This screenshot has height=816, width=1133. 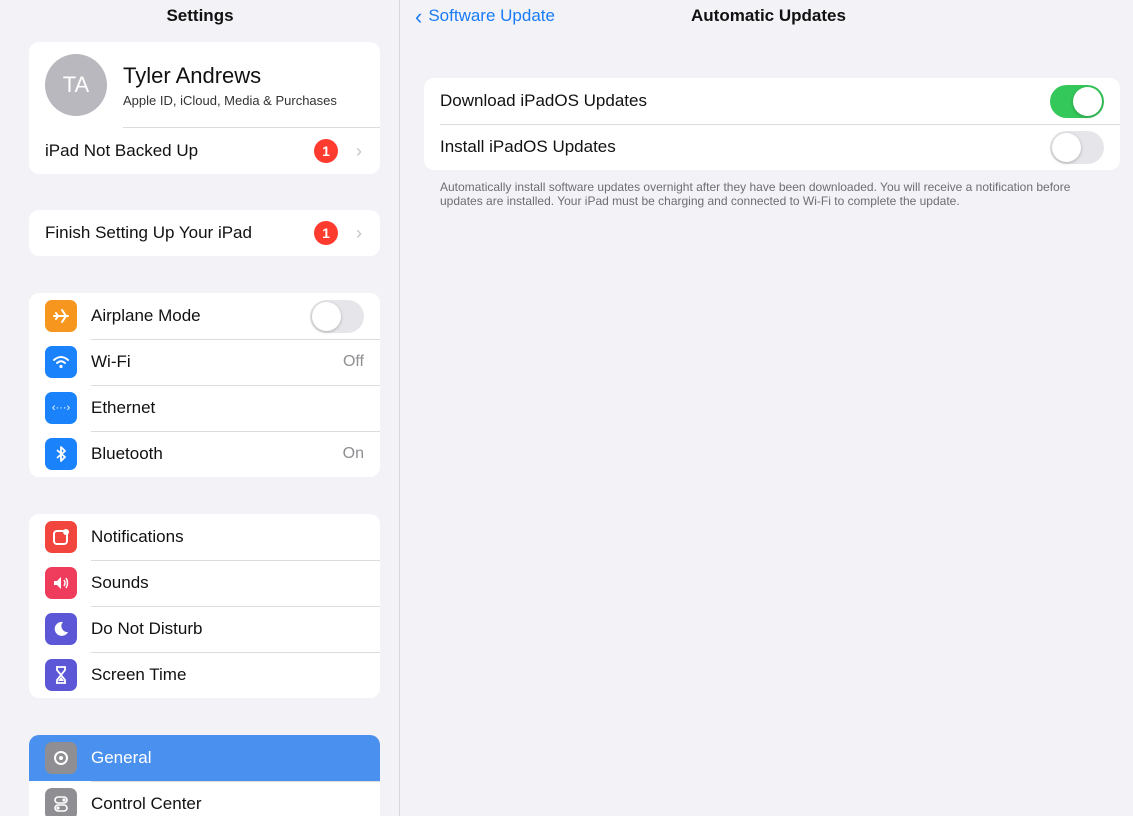 What do you see at coordinates (147, 628) in the screenshot?
I see `sidebar-item-label: Do Not Disturb` at bounding box center [147, 628].